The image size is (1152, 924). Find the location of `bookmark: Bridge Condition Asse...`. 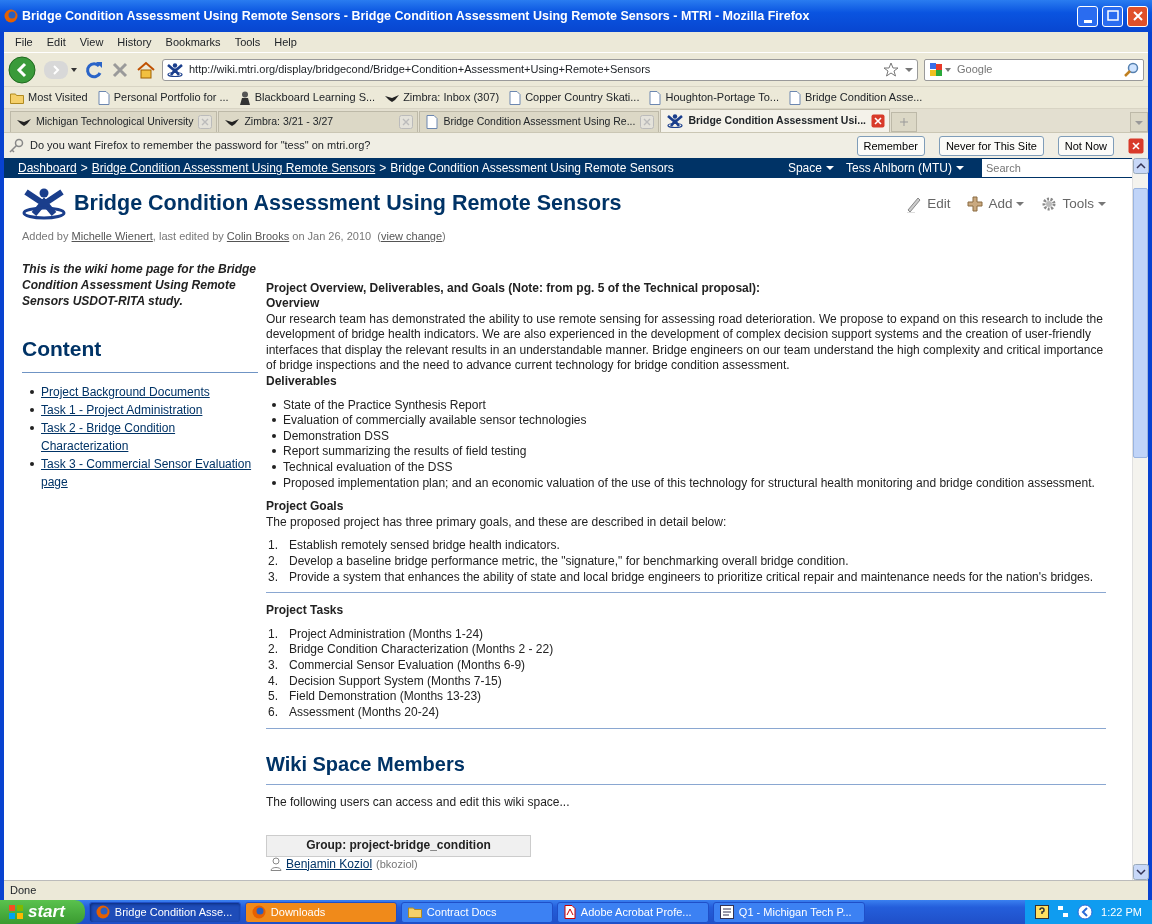

bookmark: Bridge Condition Asse... is located at coordinates (856, 97).